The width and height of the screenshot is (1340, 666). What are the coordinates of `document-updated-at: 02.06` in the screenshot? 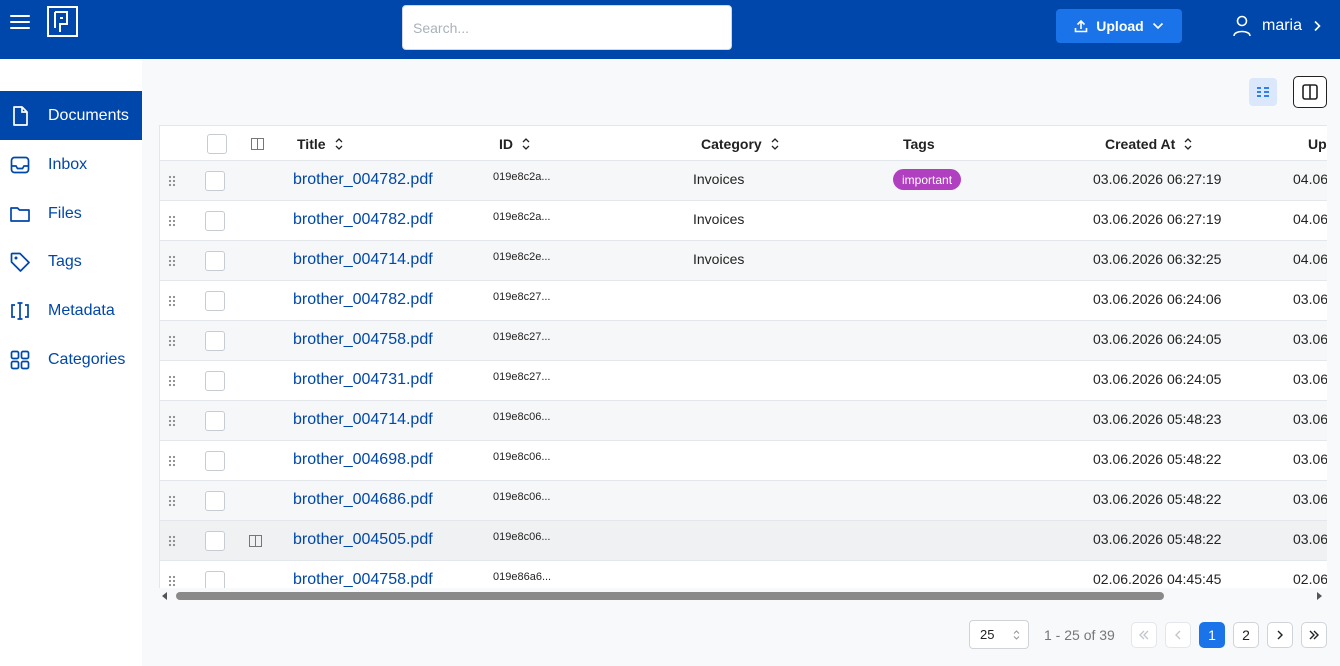 It's located at (1310, 579).